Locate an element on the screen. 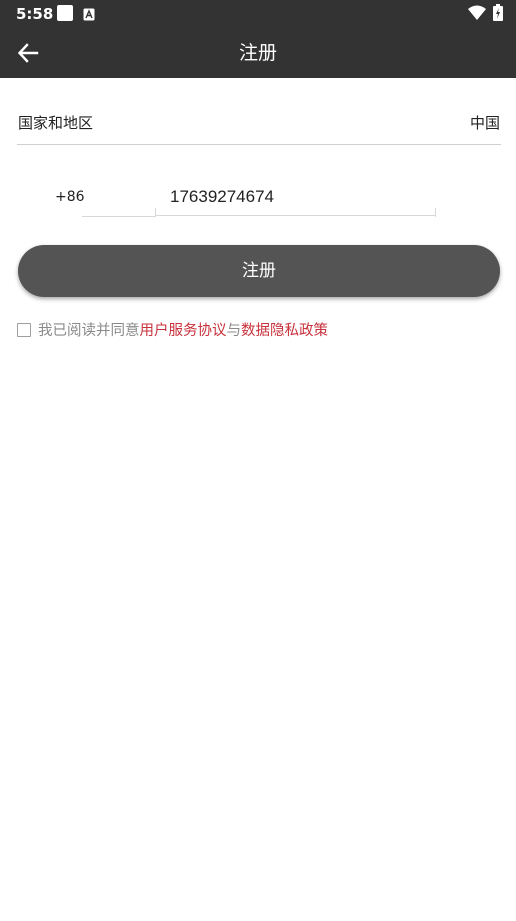 The height and width of the screenshot is (921, 516). phone-input is located at coordinates (295, 197).